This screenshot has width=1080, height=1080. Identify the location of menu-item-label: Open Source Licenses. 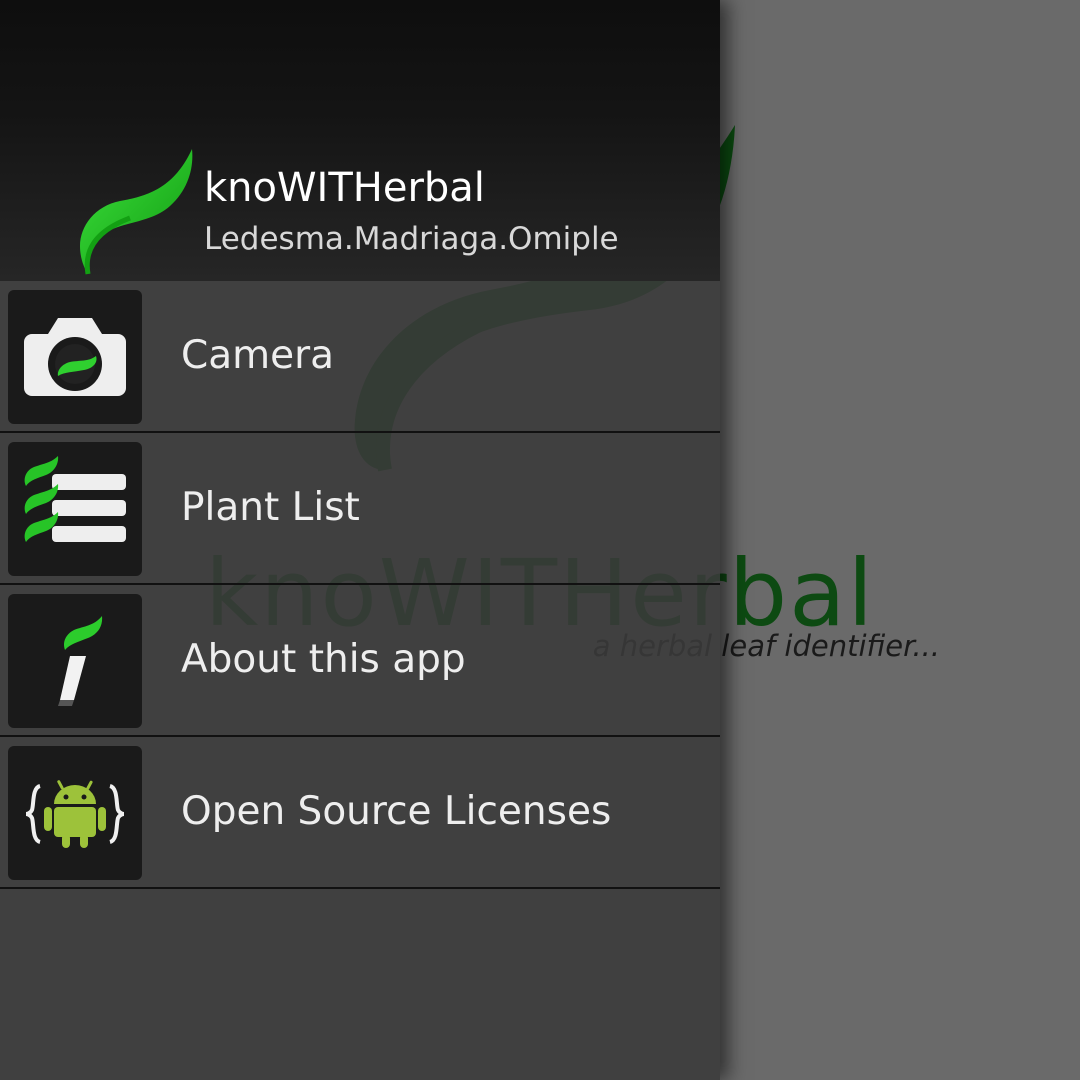
(396, 811).